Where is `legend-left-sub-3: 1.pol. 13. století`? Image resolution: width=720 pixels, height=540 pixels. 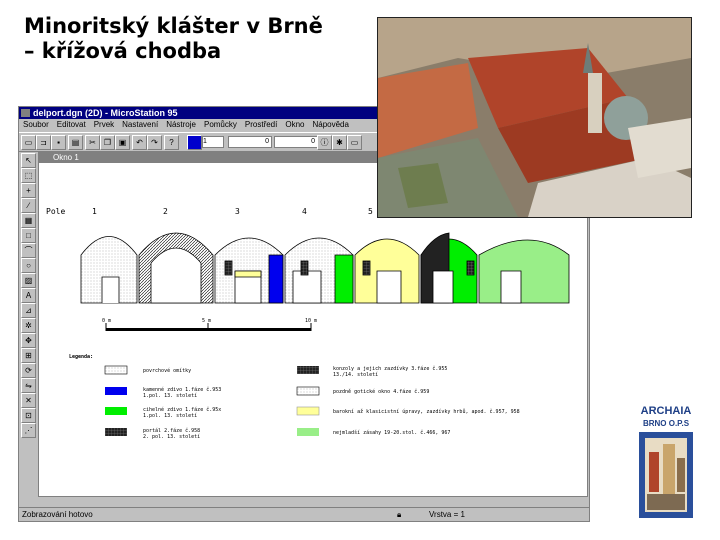 legend-left-sub-3: 1.pol. 13. století is located at coordinates (170, 415).